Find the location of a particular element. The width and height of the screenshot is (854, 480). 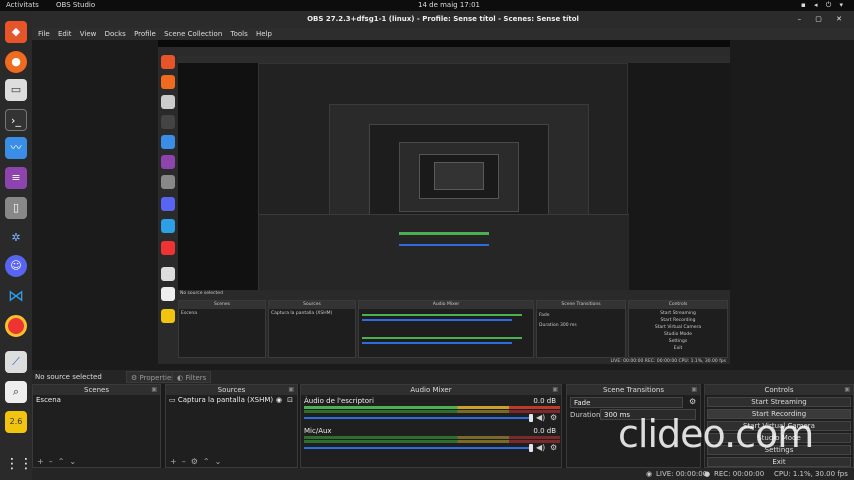

nested-monitor-icon is located at coordinates (168, 142).